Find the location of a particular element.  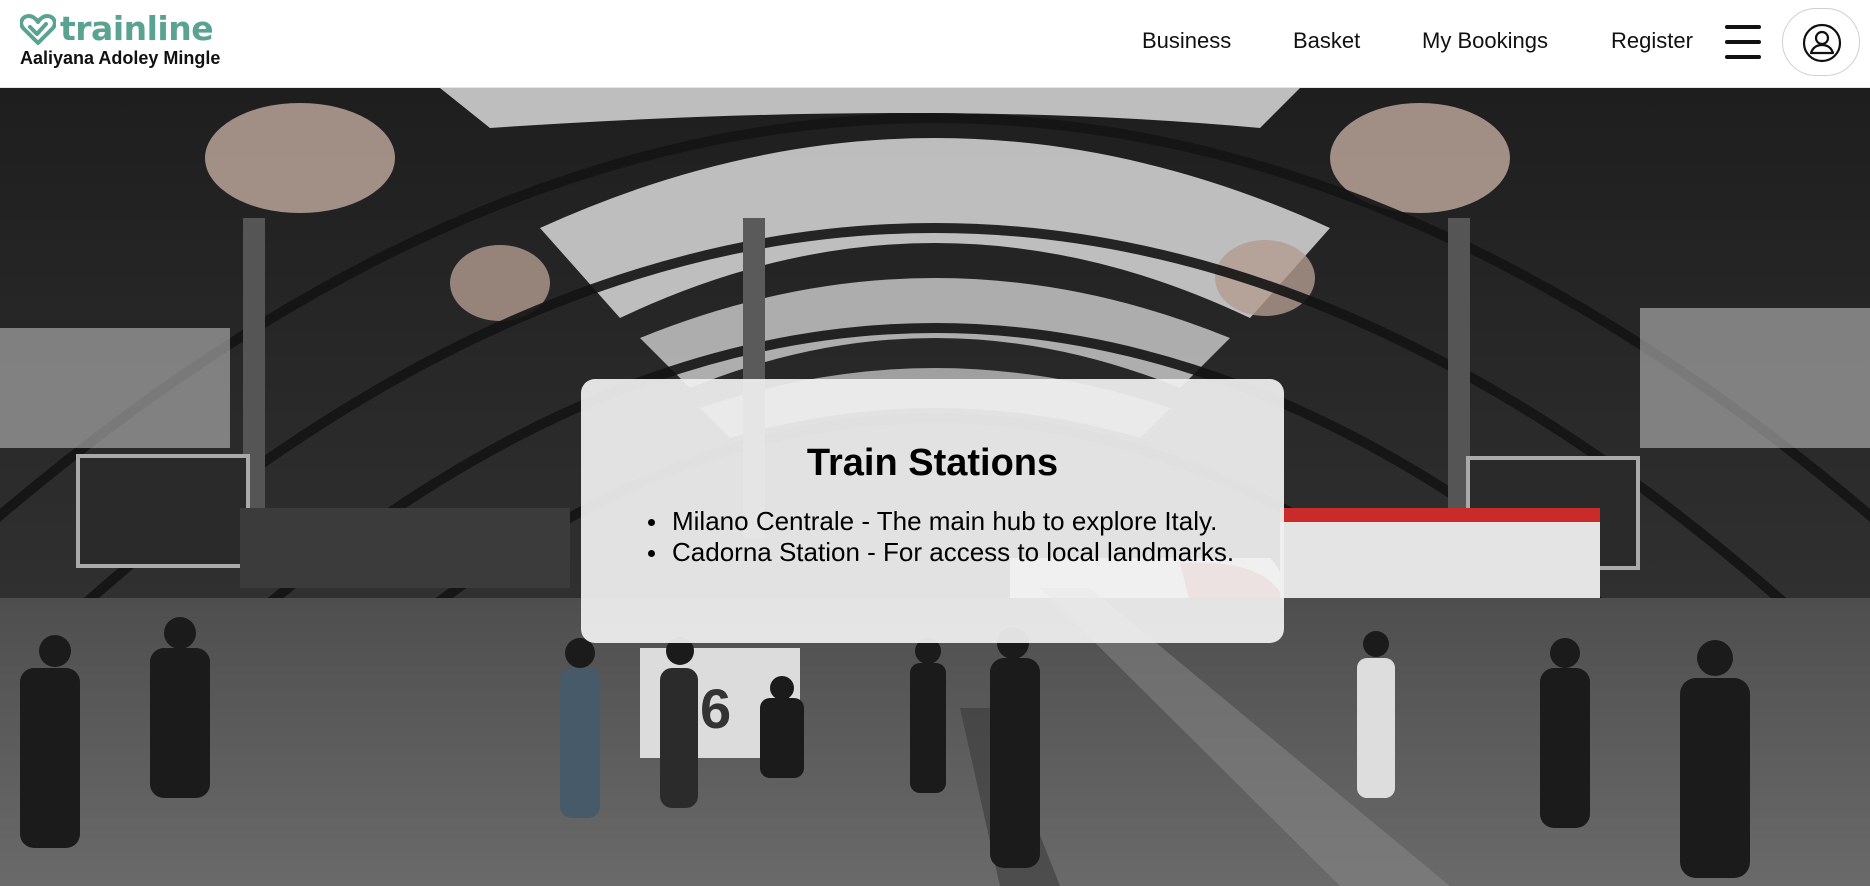

trainline-logo: trainline is located at coordinates (120, 29).